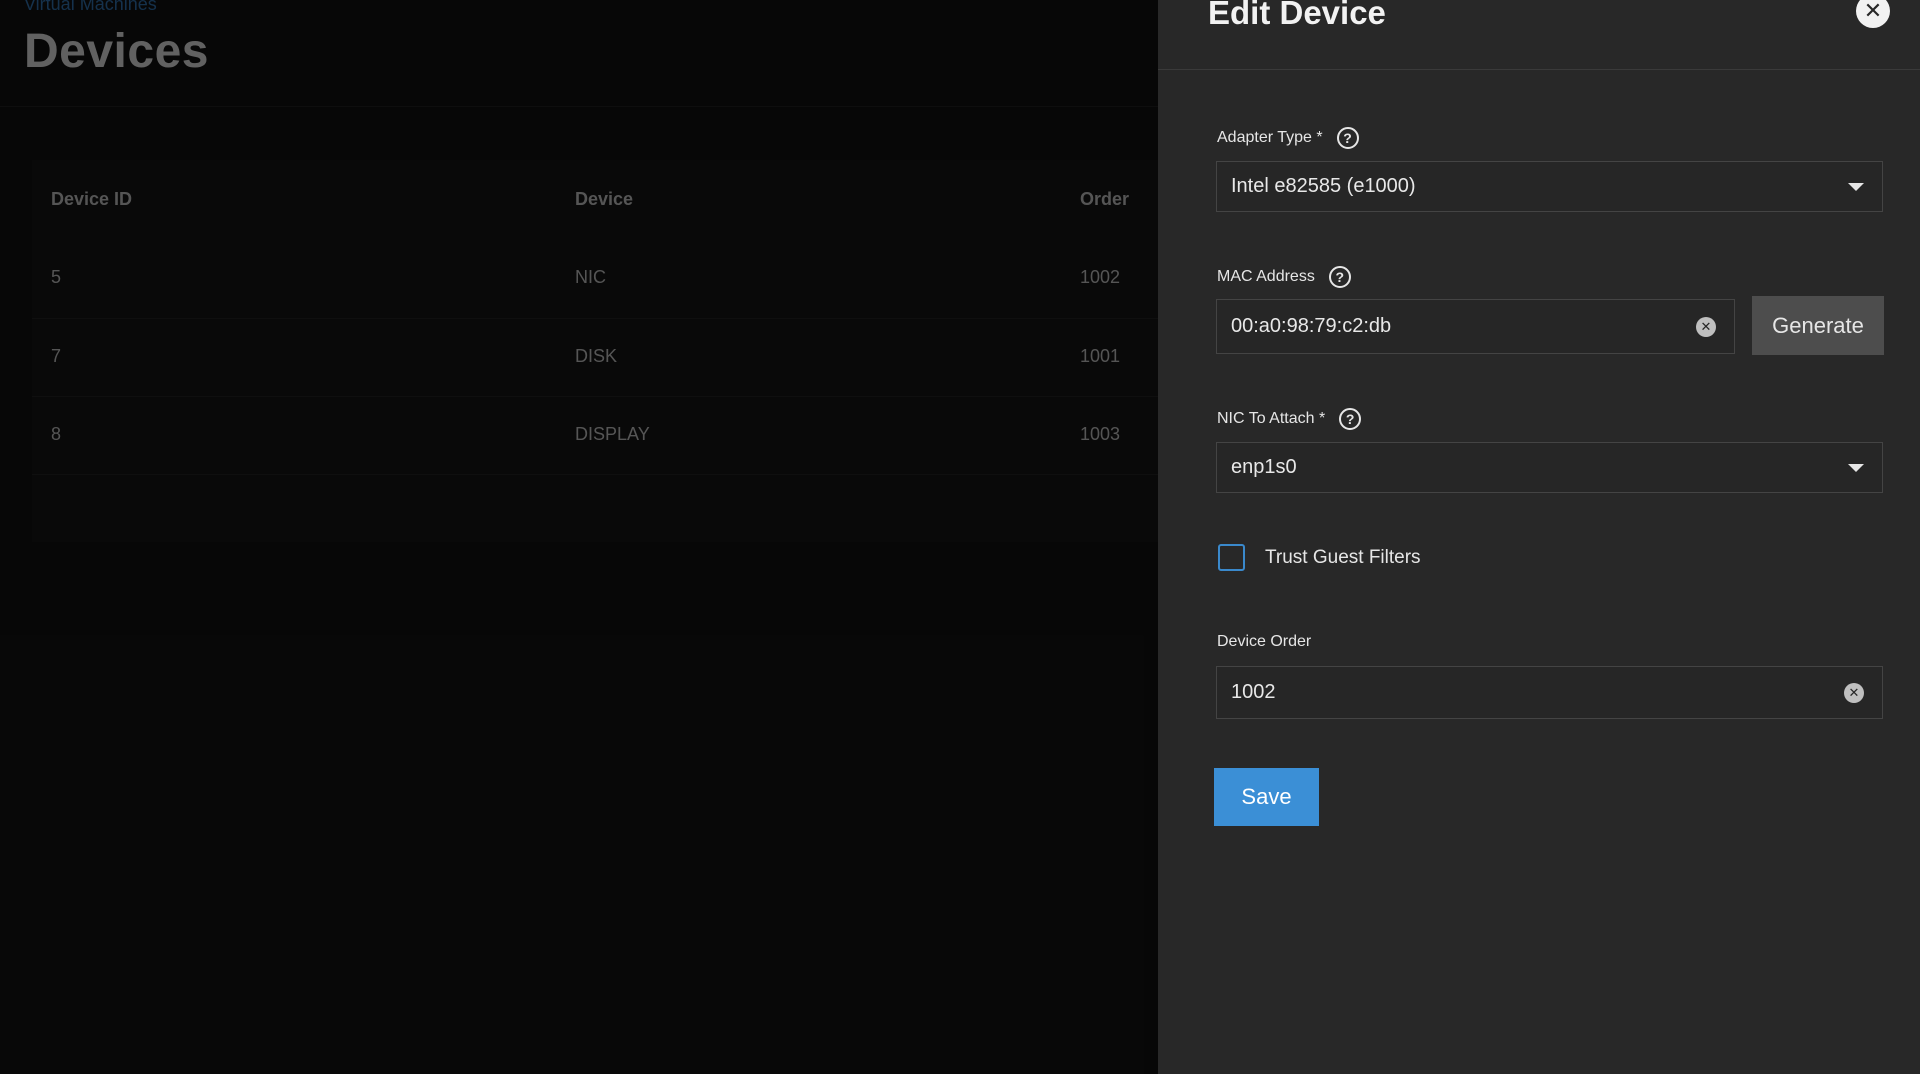 This screenshot has width=1920, height=1074. What do you see at coordinates (1266, 797) in the screenshot?
I see `save-button: Save` at bounding box center [1266, 797].